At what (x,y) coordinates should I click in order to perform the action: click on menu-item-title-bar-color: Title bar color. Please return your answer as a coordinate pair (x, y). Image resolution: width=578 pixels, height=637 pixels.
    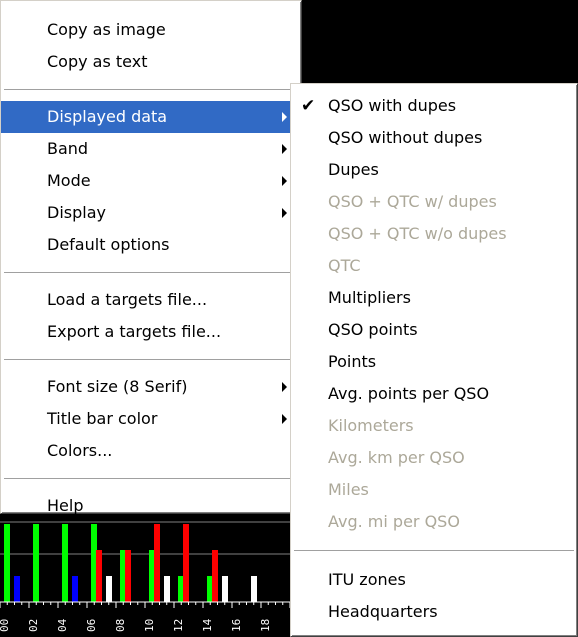
    Looking at the image, I should click on (151, 419).